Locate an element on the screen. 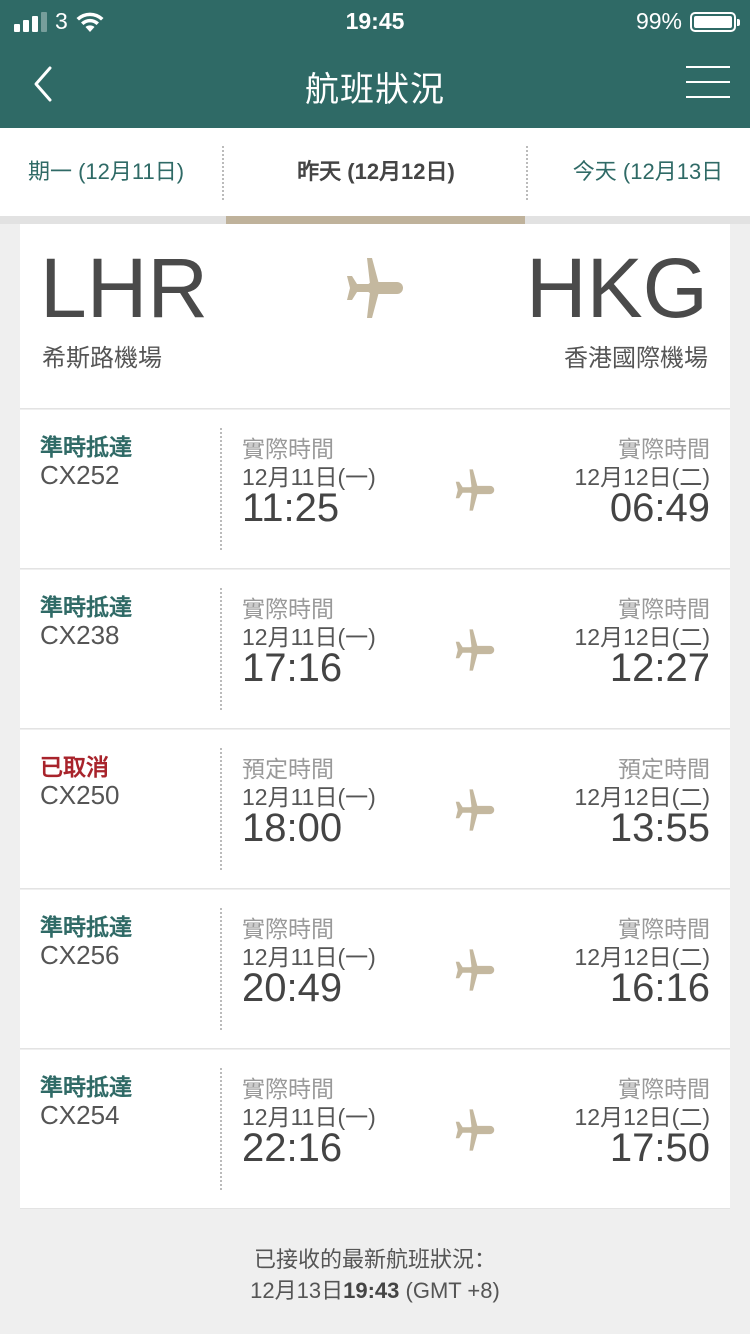 The height and width of the screenshot is (1334, 750). battery-percent: 99% is located at coordinates (658, 21).